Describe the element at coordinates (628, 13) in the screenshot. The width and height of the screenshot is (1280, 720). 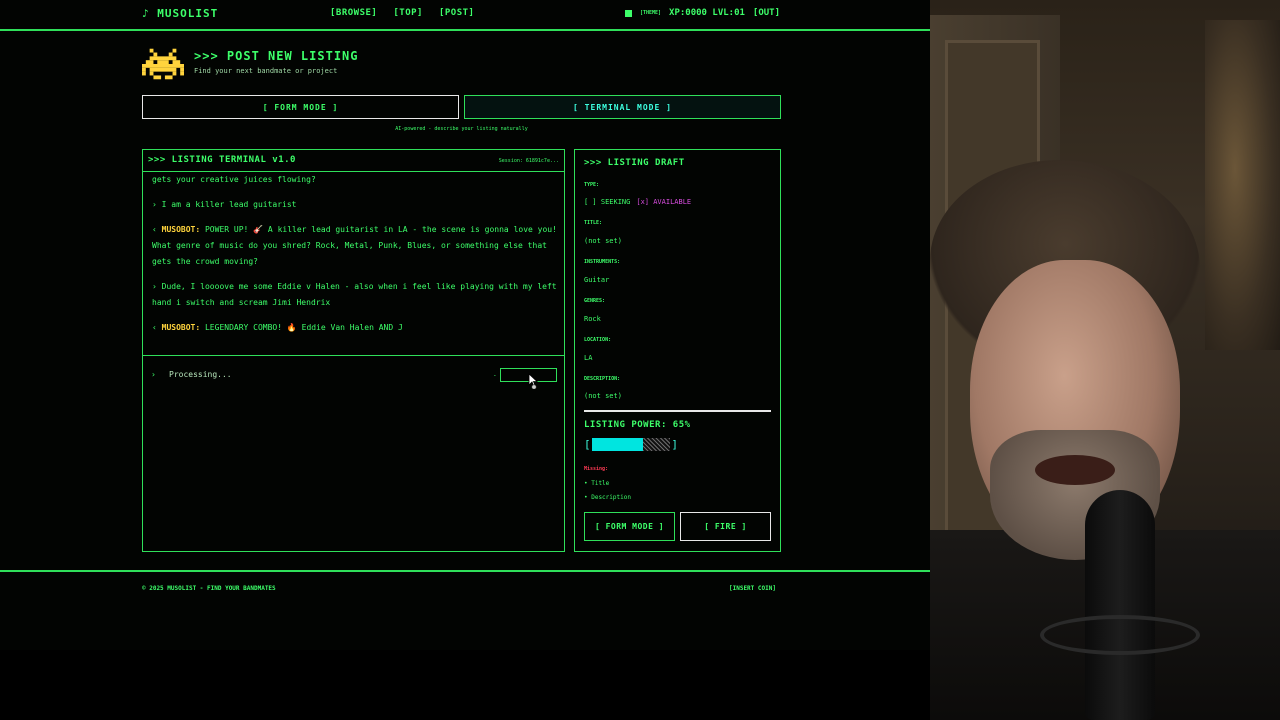
I see `theme-toggle` at that location.